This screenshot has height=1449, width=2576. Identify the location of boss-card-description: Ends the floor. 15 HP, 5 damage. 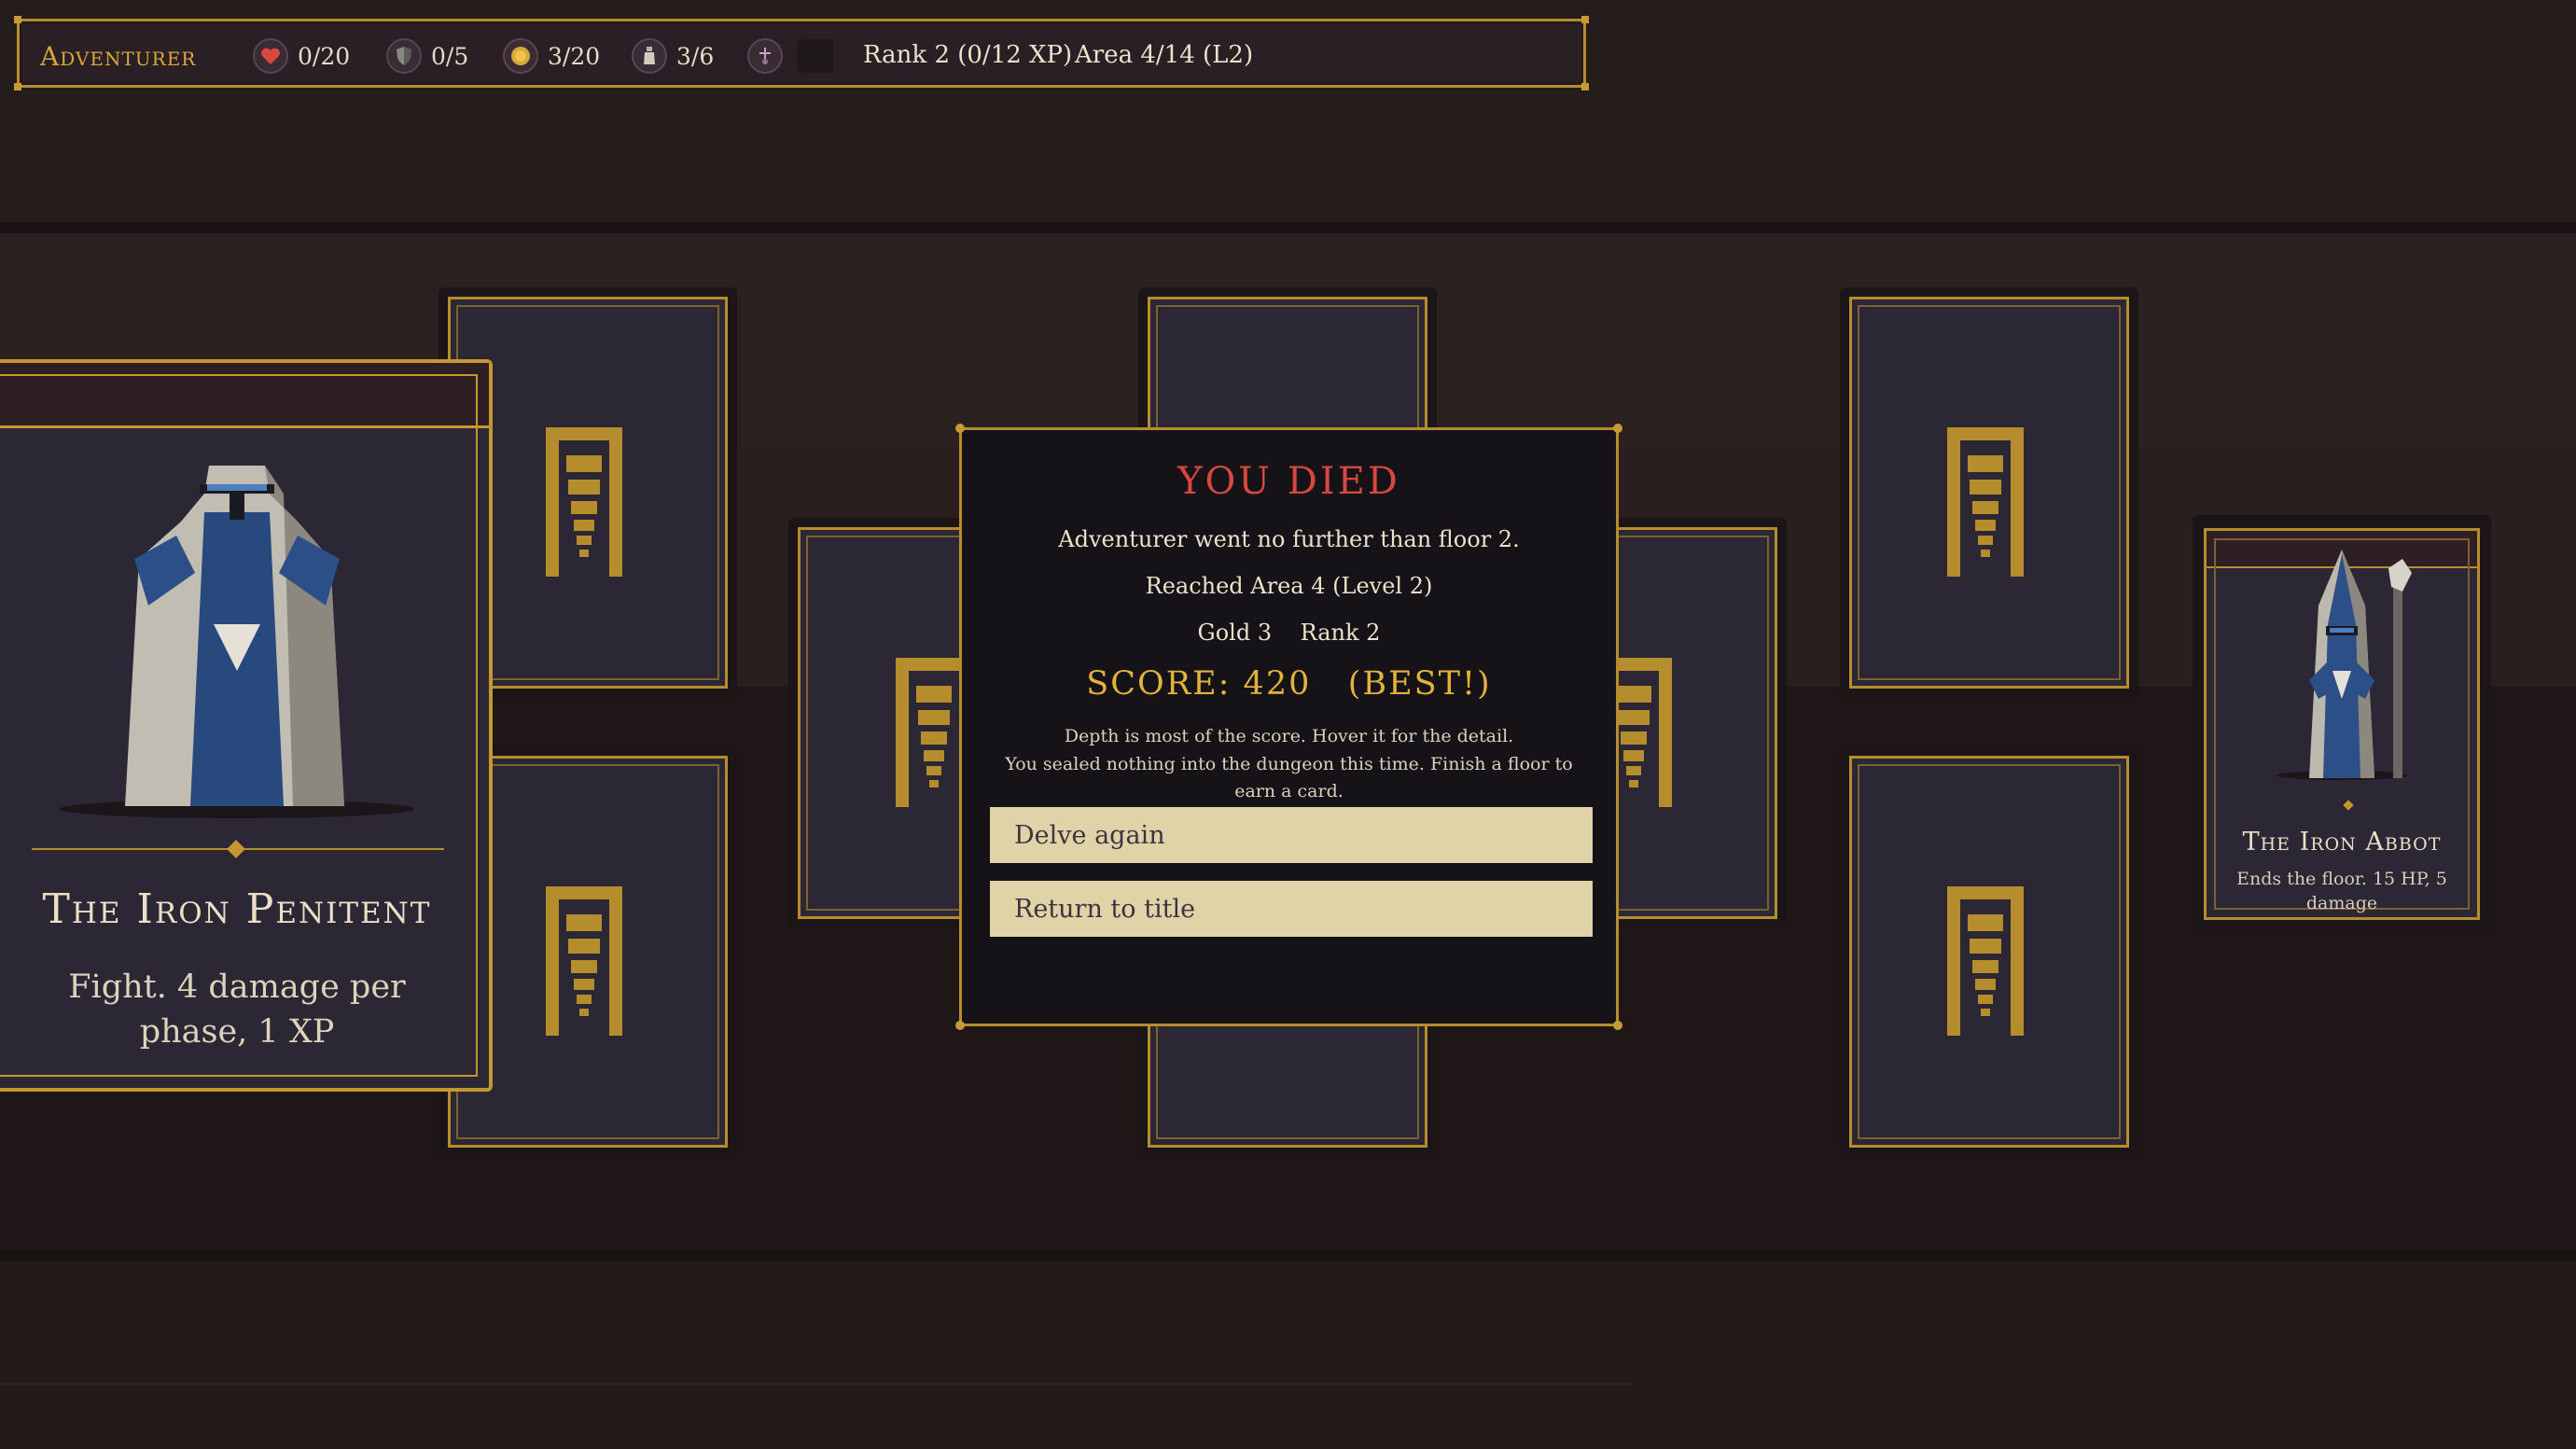
(2341, 891).